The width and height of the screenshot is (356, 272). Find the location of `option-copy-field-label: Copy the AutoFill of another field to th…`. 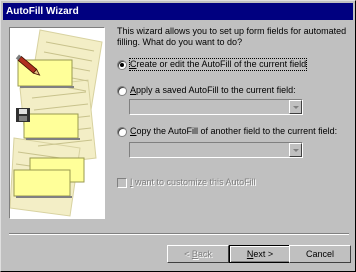

option-copy-field-label: Copy the AutoFill of another field to th… is located at coordinates (233, 131).